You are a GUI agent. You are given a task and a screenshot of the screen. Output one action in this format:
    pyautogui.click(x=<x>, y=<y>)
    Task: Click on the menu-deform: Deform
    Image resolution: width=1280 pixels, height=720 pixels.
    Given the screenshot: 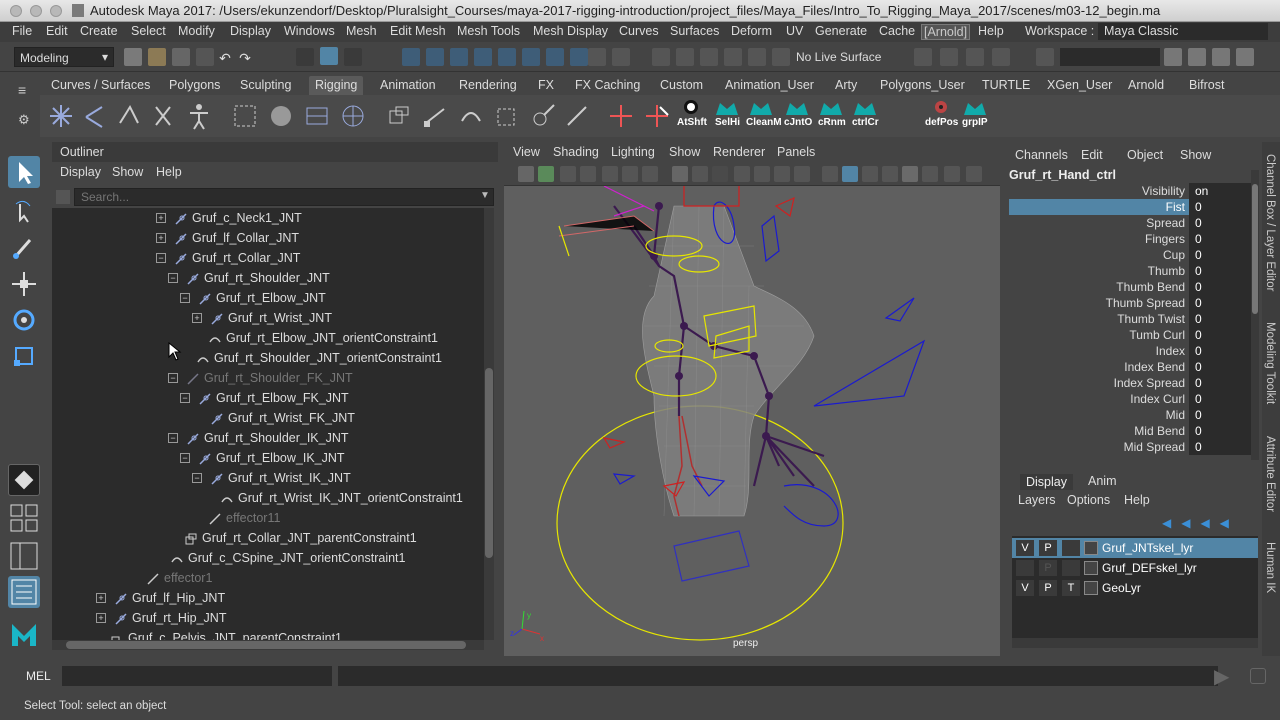 What is the action you would take?
    pyautogui.click(x=751, y=31)
    